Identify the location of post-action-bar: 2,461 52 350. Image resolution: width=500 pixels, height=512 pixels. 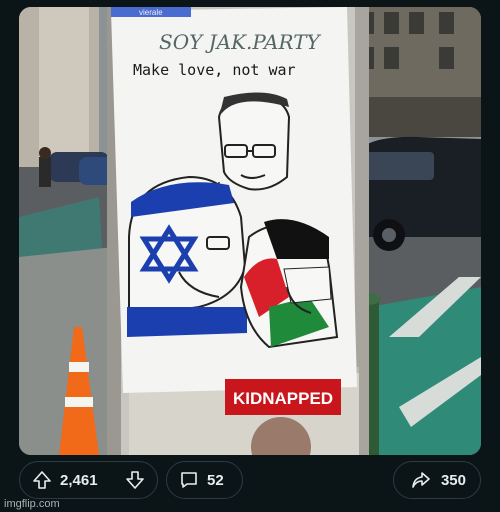
(250, 480).